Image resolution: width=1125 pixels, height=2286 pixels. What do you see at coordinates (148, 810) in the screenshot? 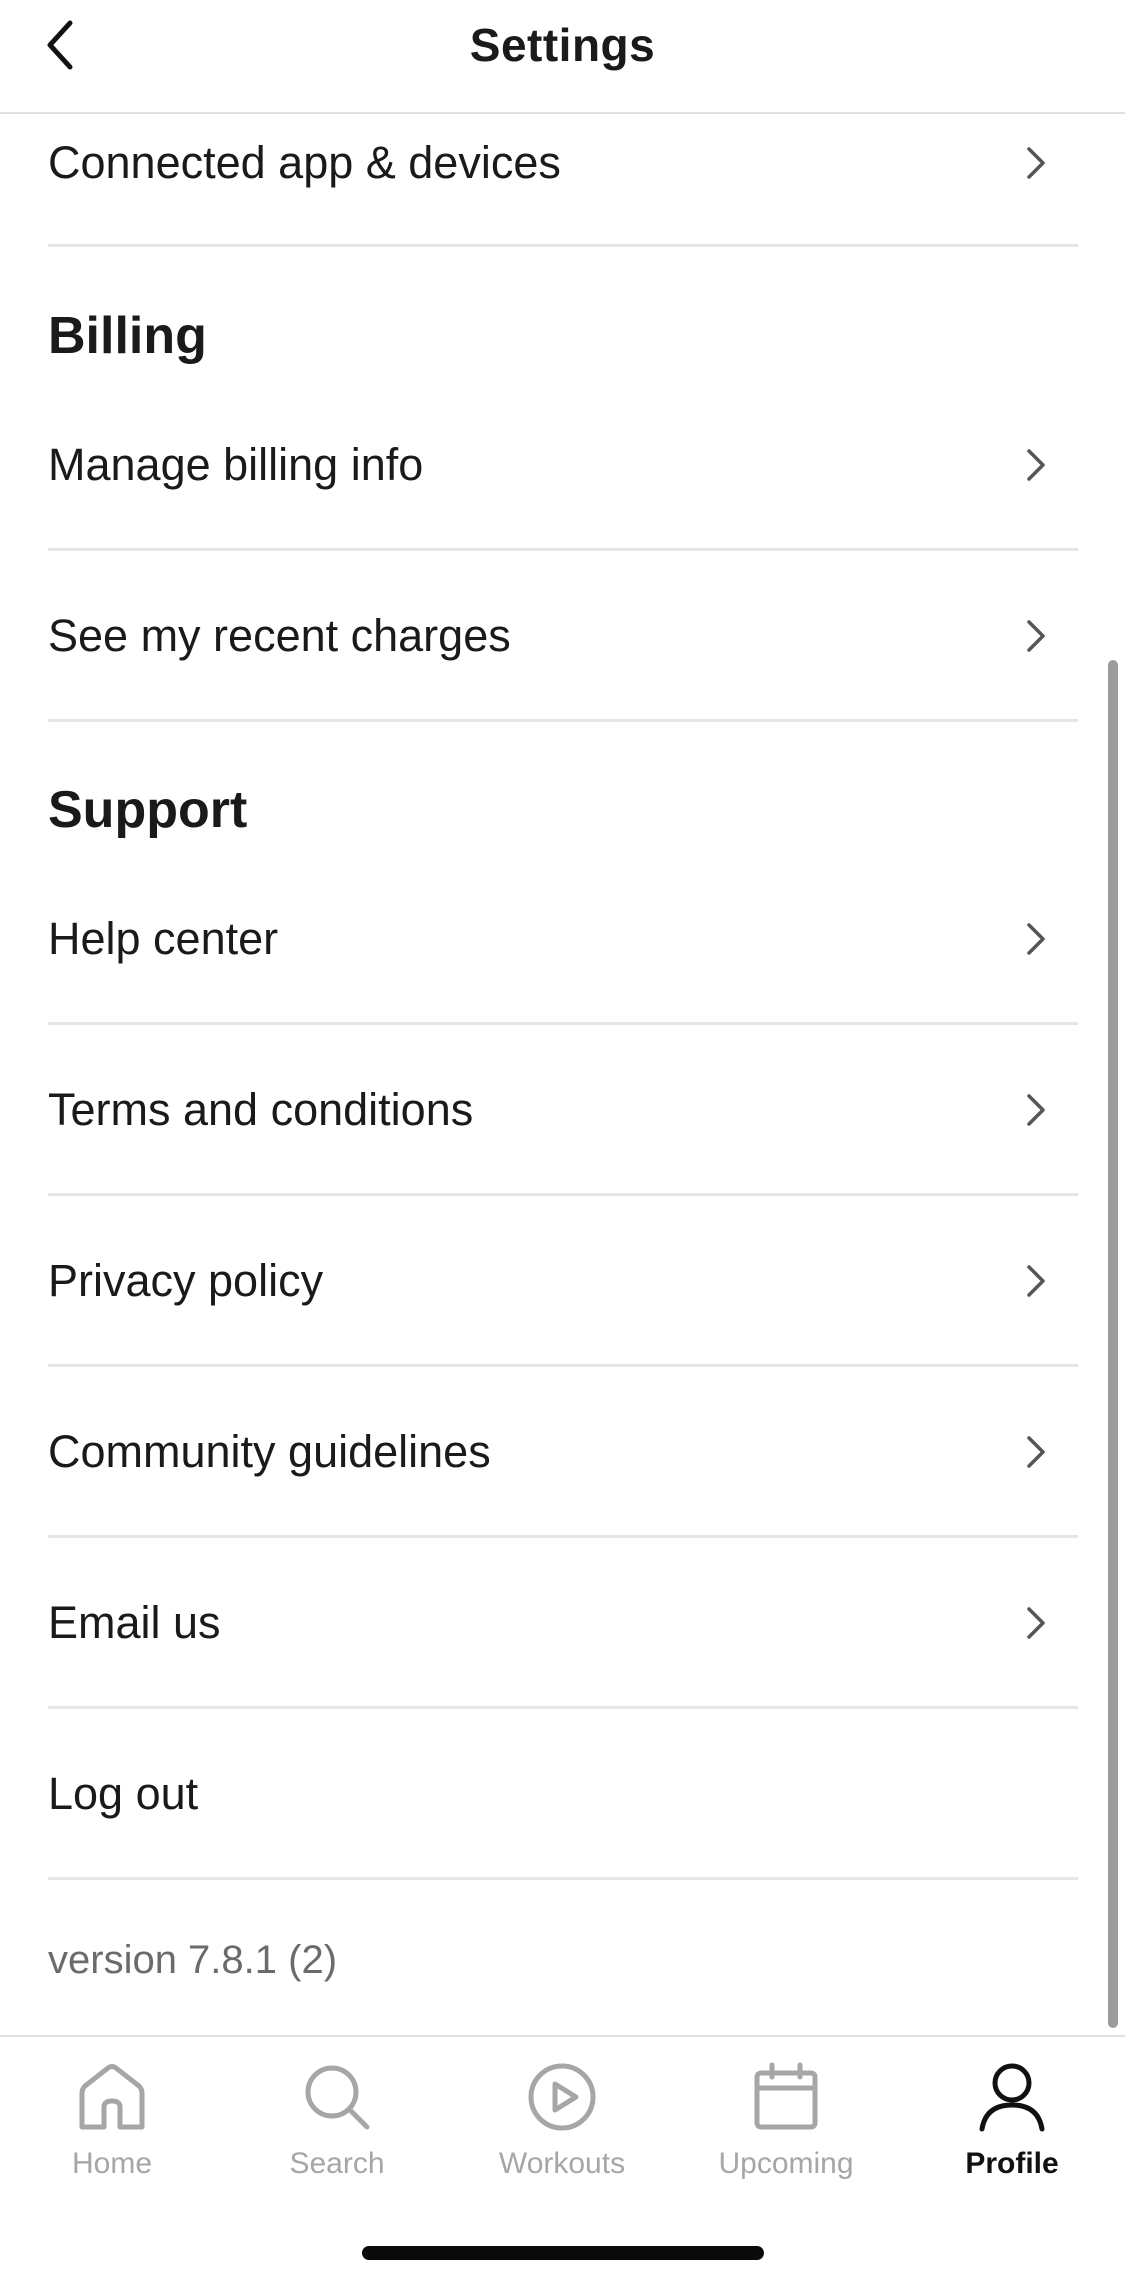
I see `section-title-support: Support` at bounding box center [148, 810].